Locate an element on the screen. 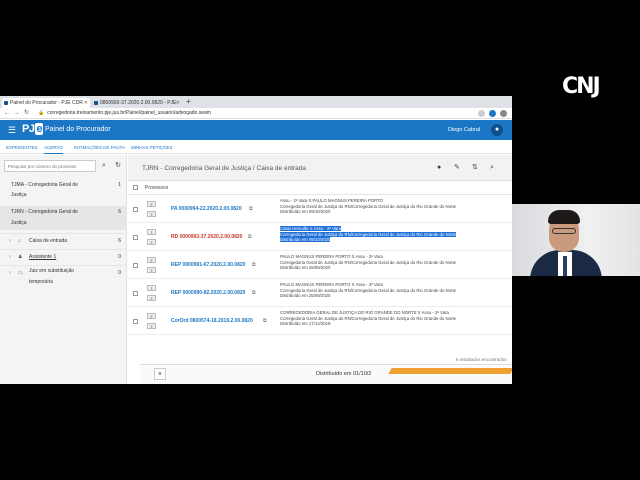 The height and width of the screenshot is (480, 640). webcam-feed is located at coordinates (576, 240).